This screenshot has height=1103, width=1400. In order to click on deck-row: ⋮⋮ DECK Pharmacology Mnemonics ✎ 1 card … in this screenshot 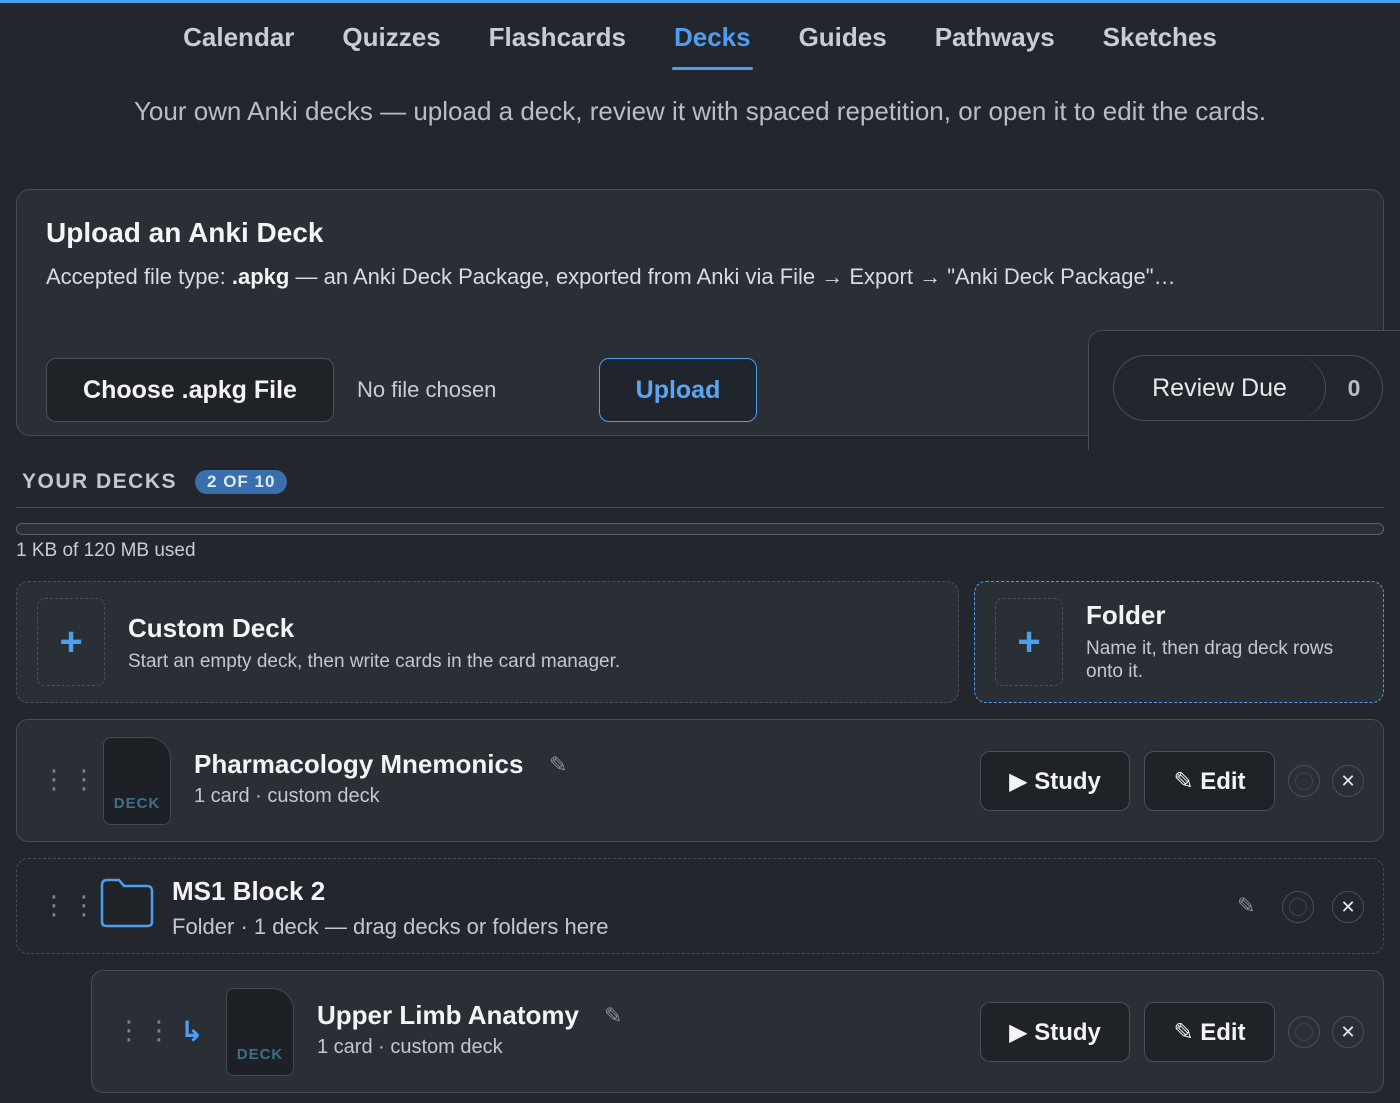, I will do `click(700, 780)`.